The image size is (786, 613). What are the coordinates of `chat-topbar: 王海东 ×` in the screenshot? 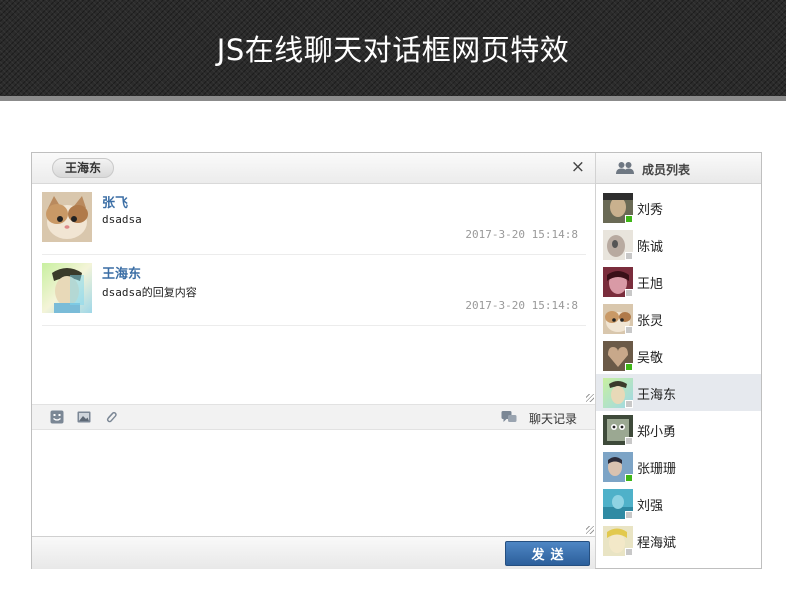 It's located at (313, 168).